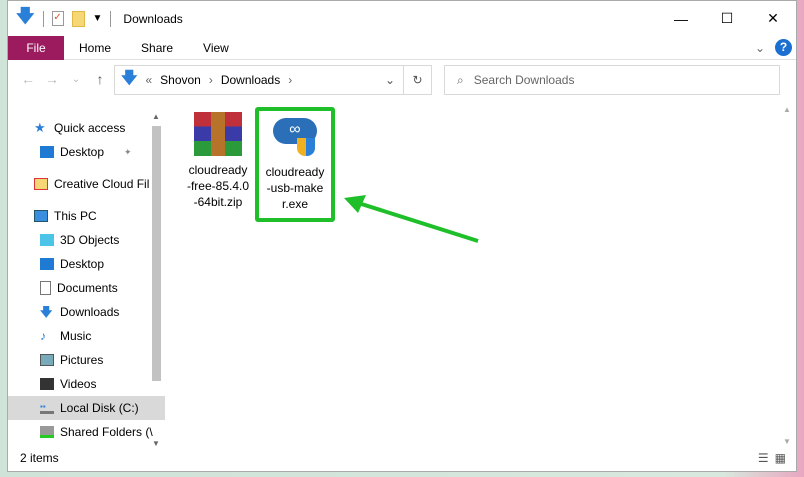 This screenshot has width=804, height=477. Describe the element at coordinates (39, 458) in the screenshot. I see `status-item-count: 2 items` at that location.